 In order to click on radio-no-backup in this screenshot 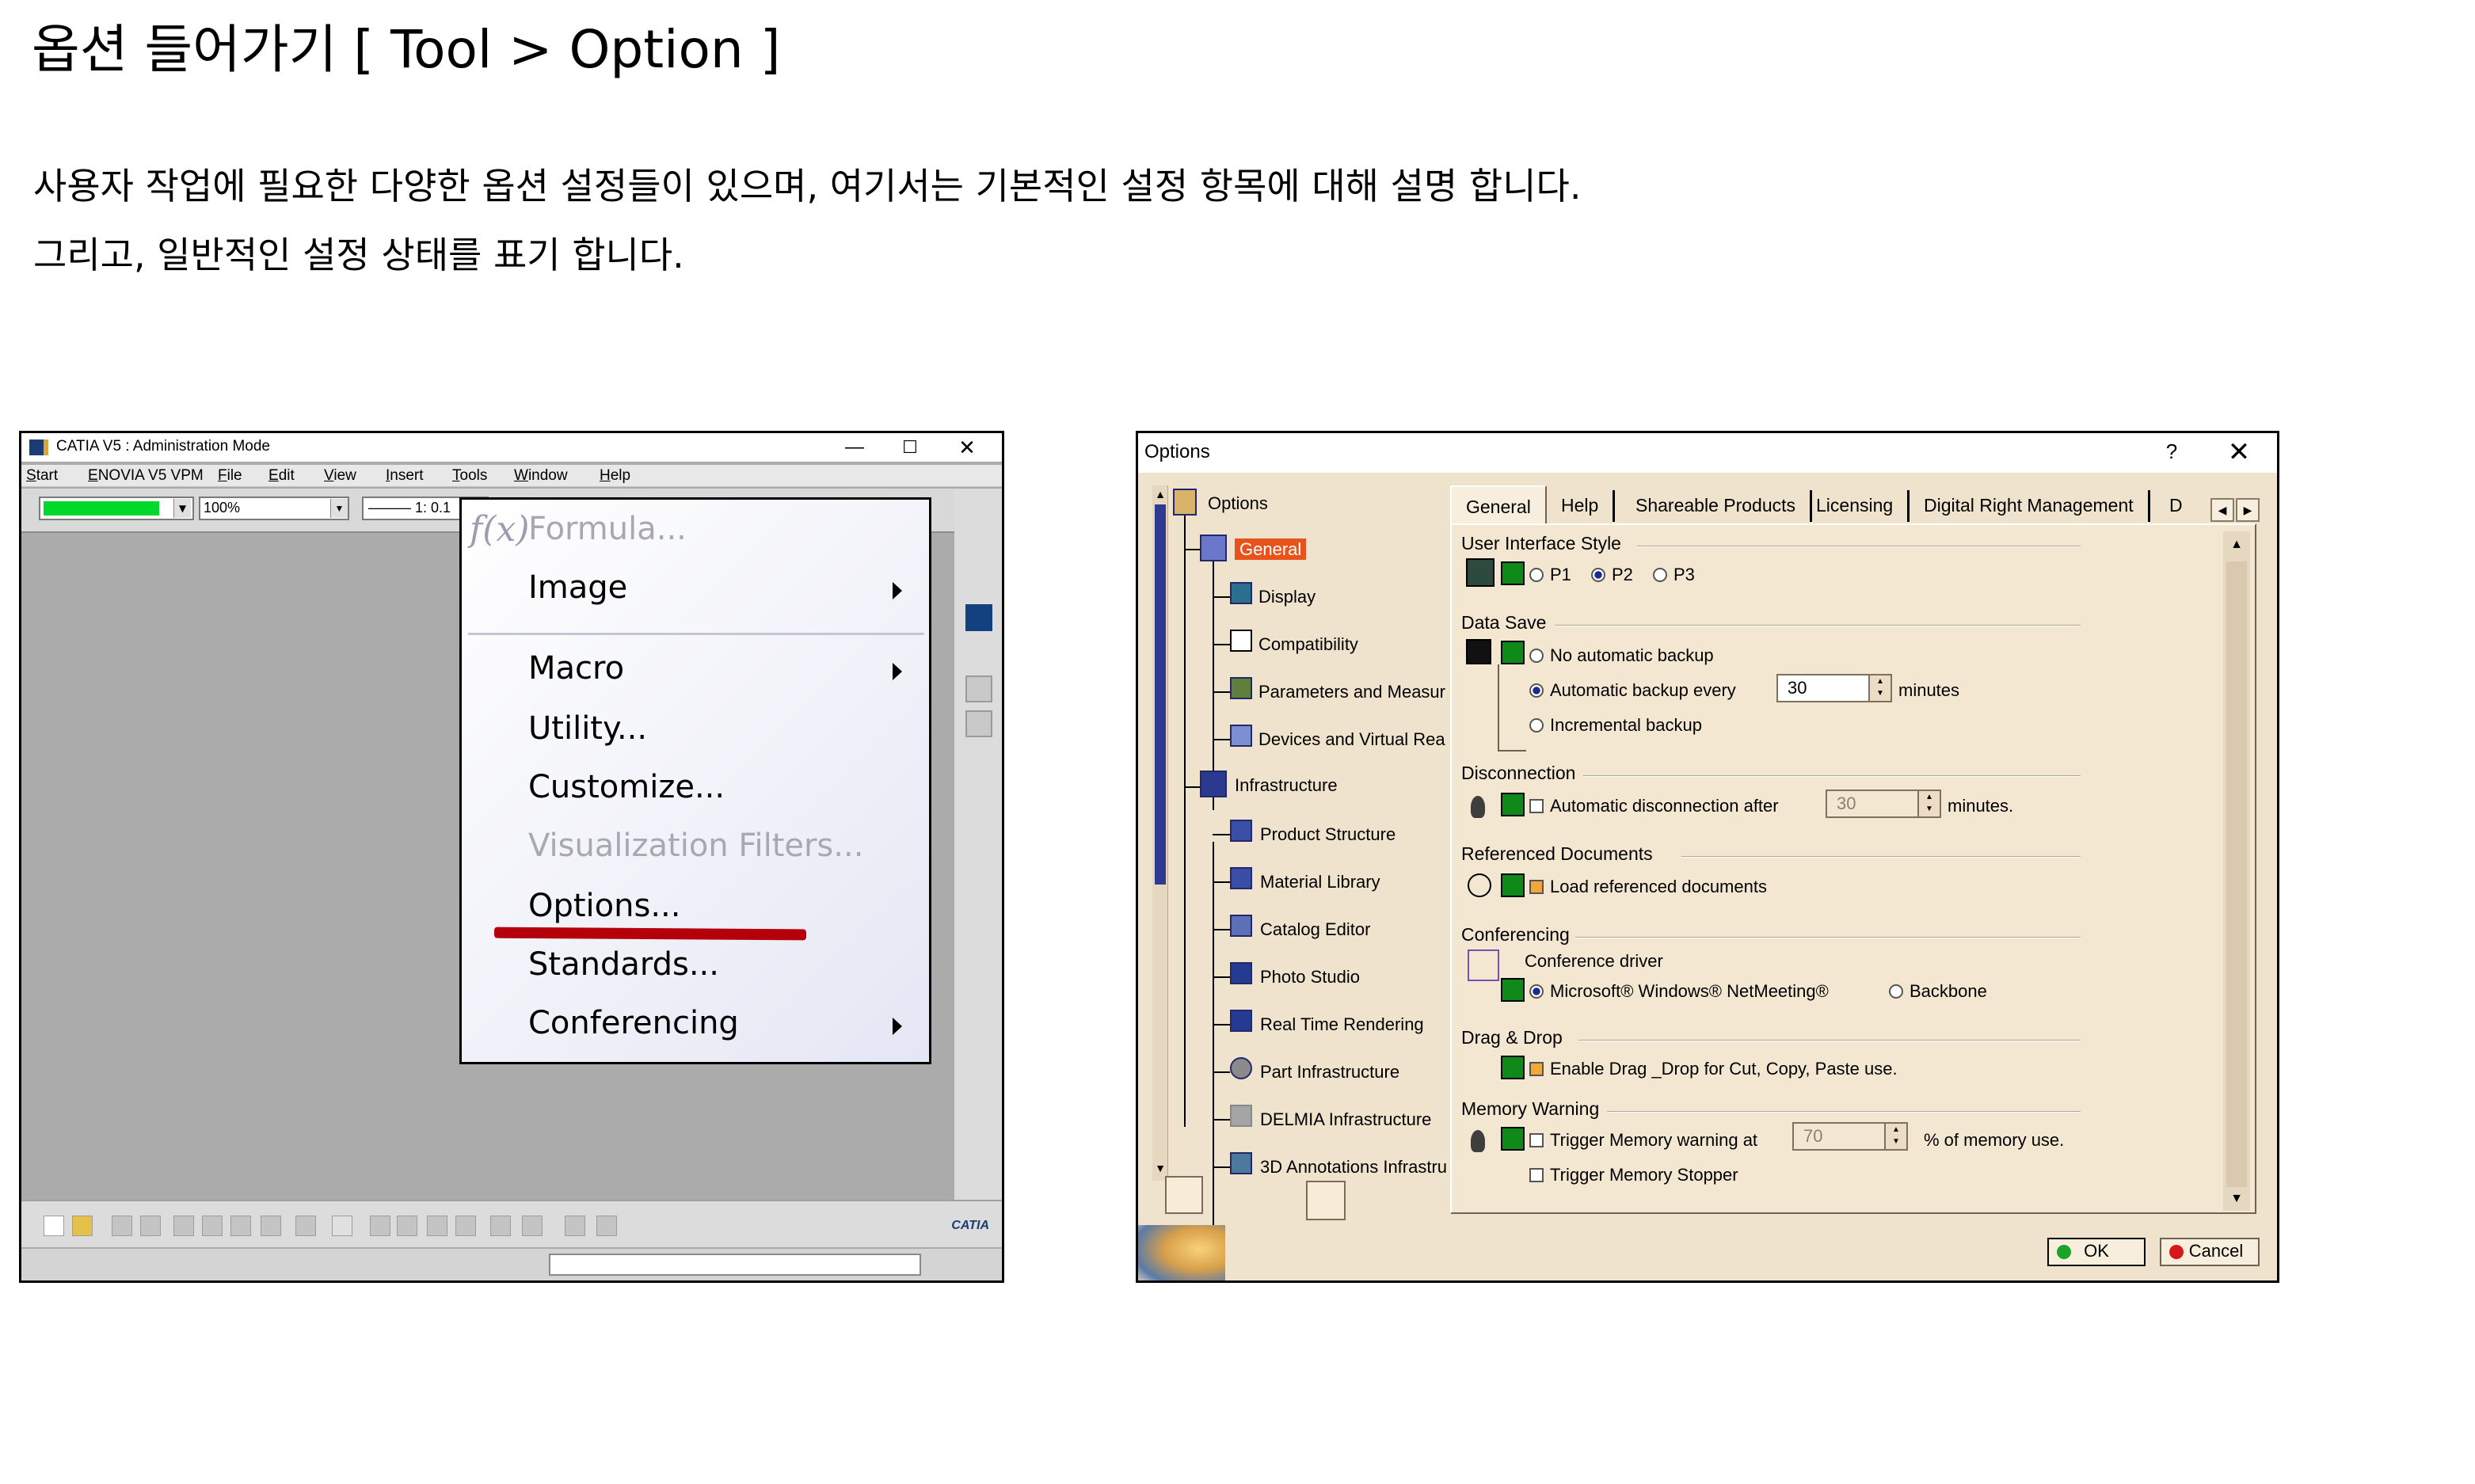, I will do `click(1536, 656)`.